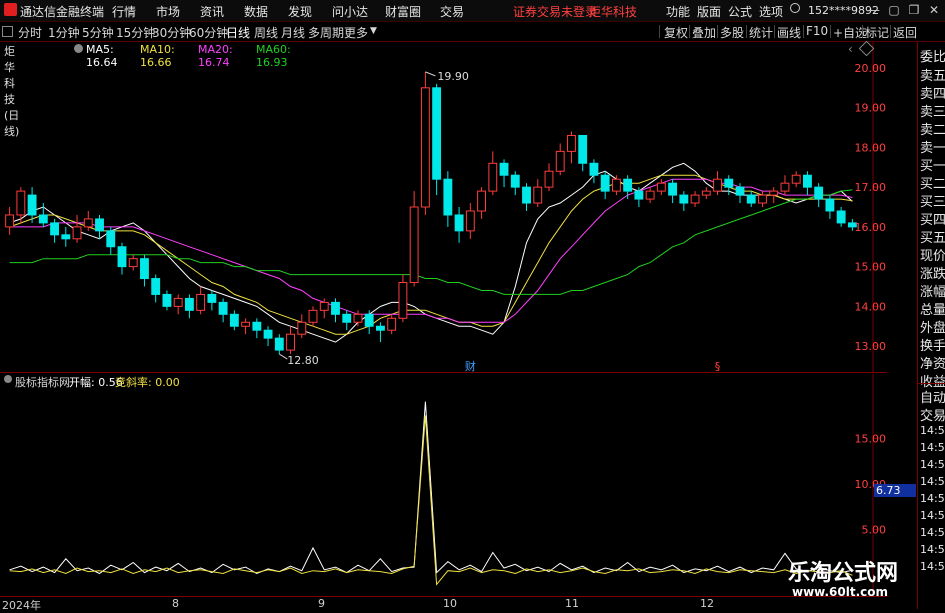  I want to click on ma60-label: MA60: 16.93, so click(273, 56).